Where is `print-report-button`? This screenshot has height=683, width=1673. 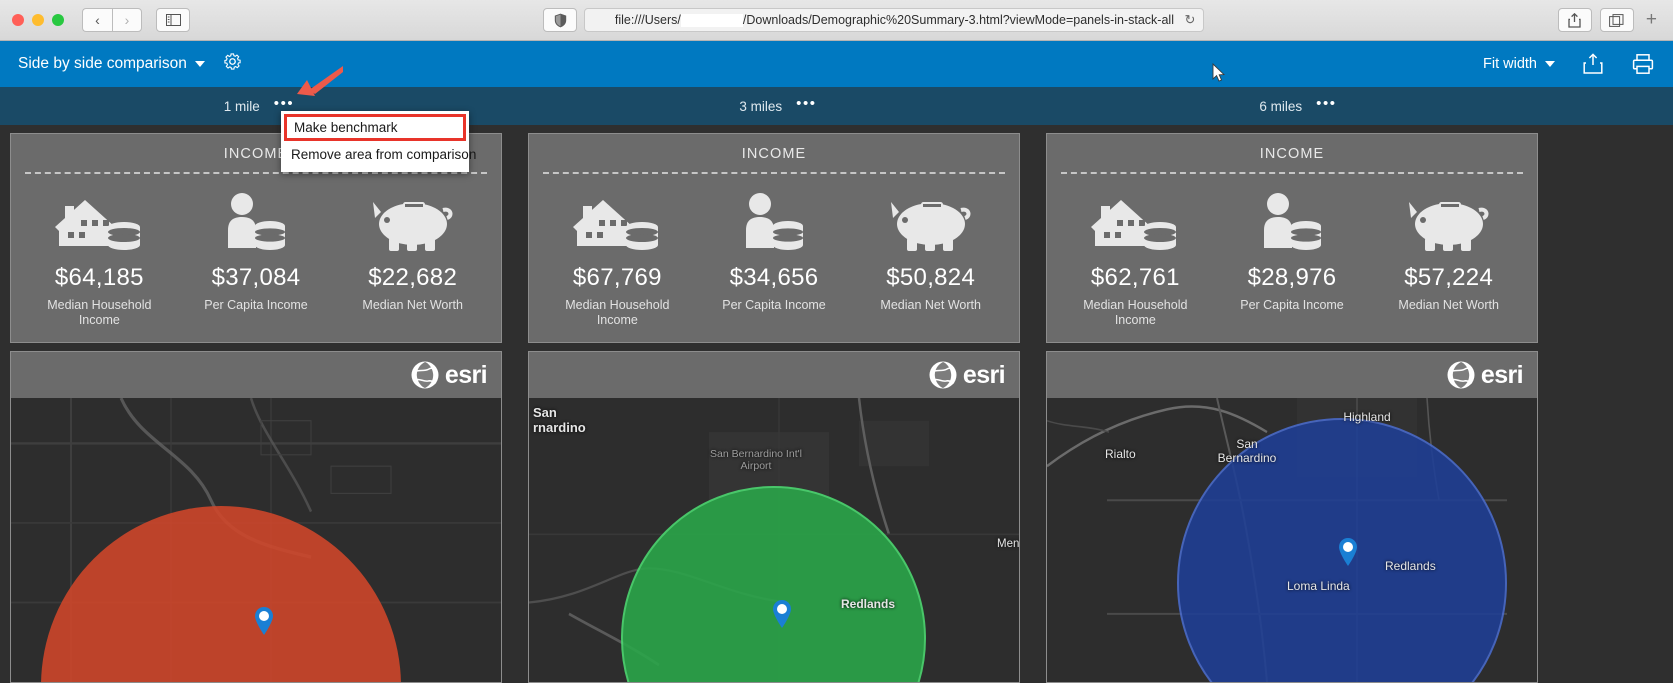
print-report-button is located at coordinates (1643, 64).